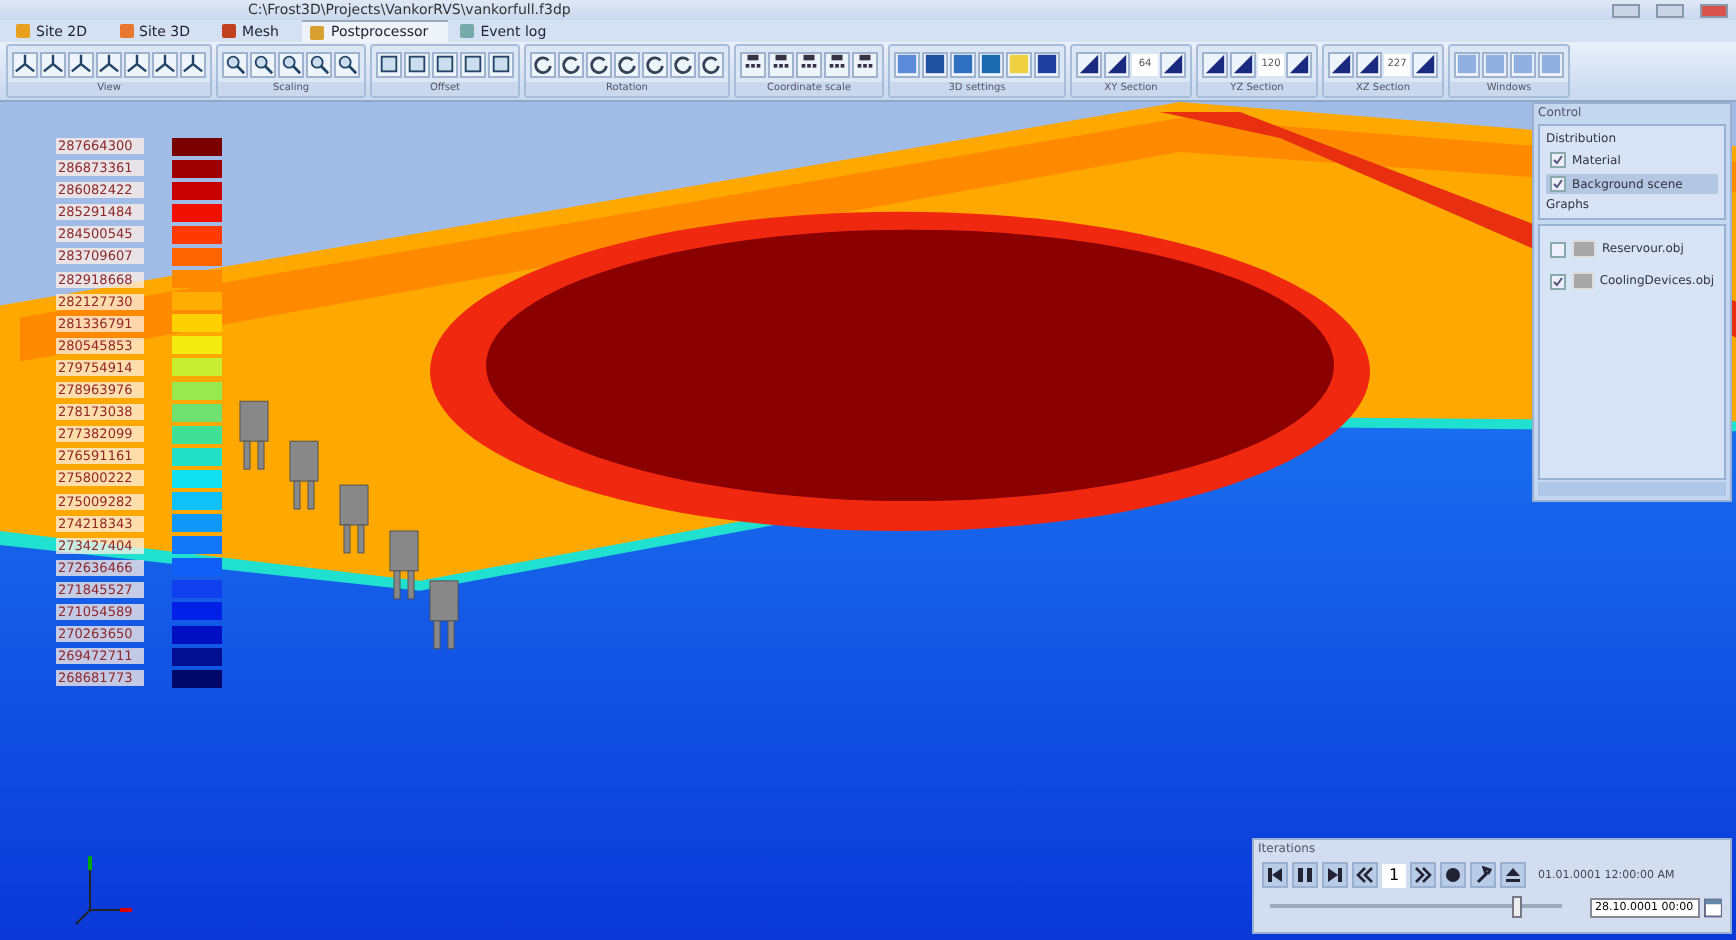 This screenshot has height=940, width=1736. I want to click on record-button, so click(1453, 875).